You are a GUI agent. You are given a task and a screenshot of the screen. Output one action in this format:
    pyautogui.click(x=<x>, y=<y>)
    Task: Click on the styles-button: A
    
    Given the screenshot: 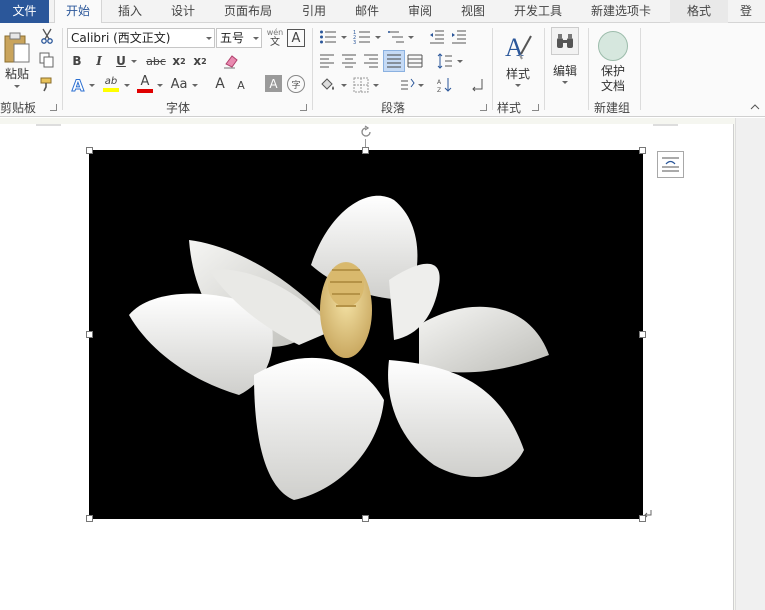 What is the action you would take?
    pyautogui.click(x=518, y=46)
    